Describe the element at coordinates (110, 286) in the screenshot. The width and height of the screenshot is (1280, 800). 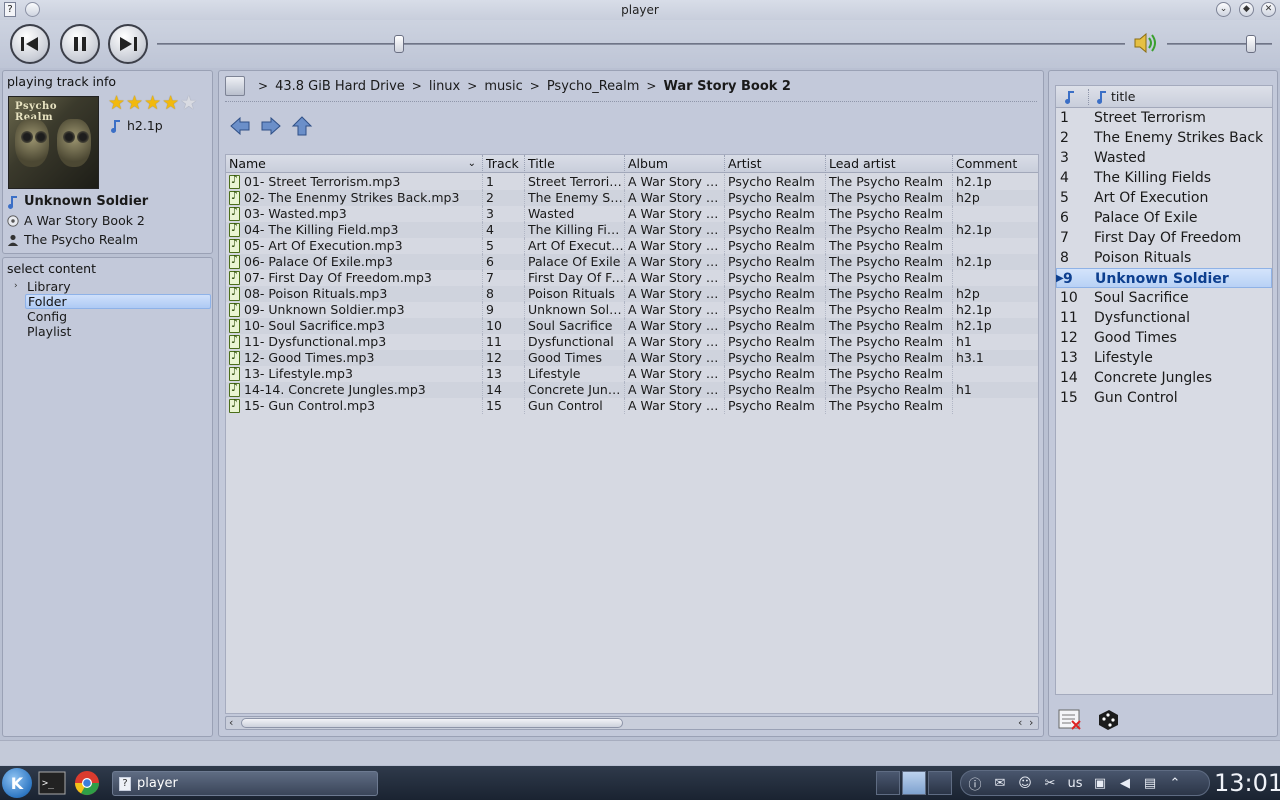
I see `tree-item-library: › Library` at that location.